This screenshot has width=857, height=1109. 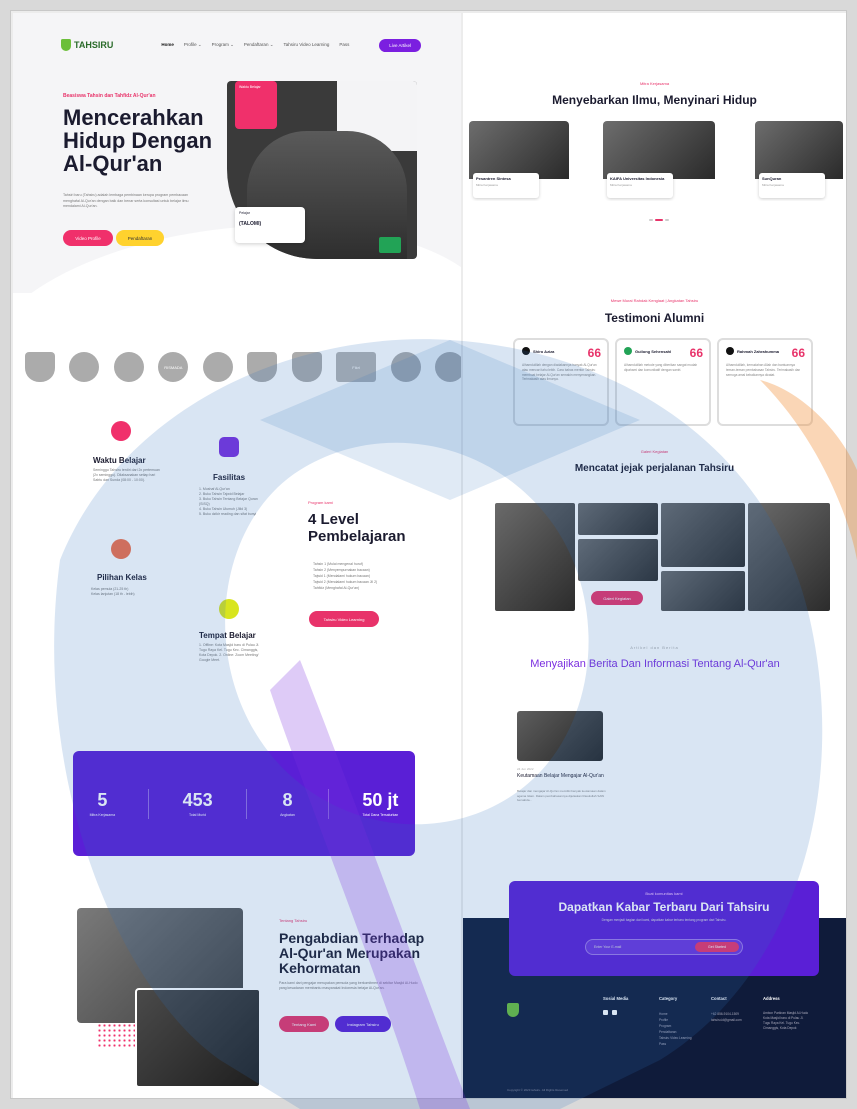 What do you see at coordinates (102, 803) in the screenshot?
I see `stat-mitra: 5 Mitra Kerjasama` at bounding box center [102, 803].